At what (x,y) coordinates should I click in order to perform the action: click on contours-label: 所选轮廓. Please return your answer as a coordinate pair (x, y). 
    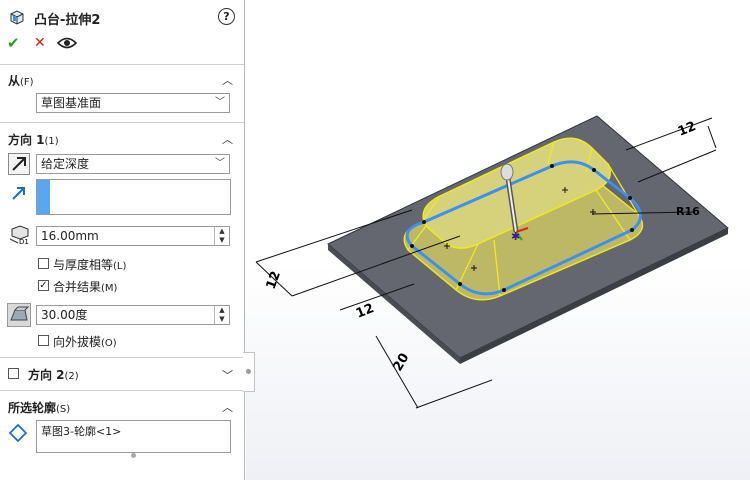
    Looking at the image, I should click on (32, 408).